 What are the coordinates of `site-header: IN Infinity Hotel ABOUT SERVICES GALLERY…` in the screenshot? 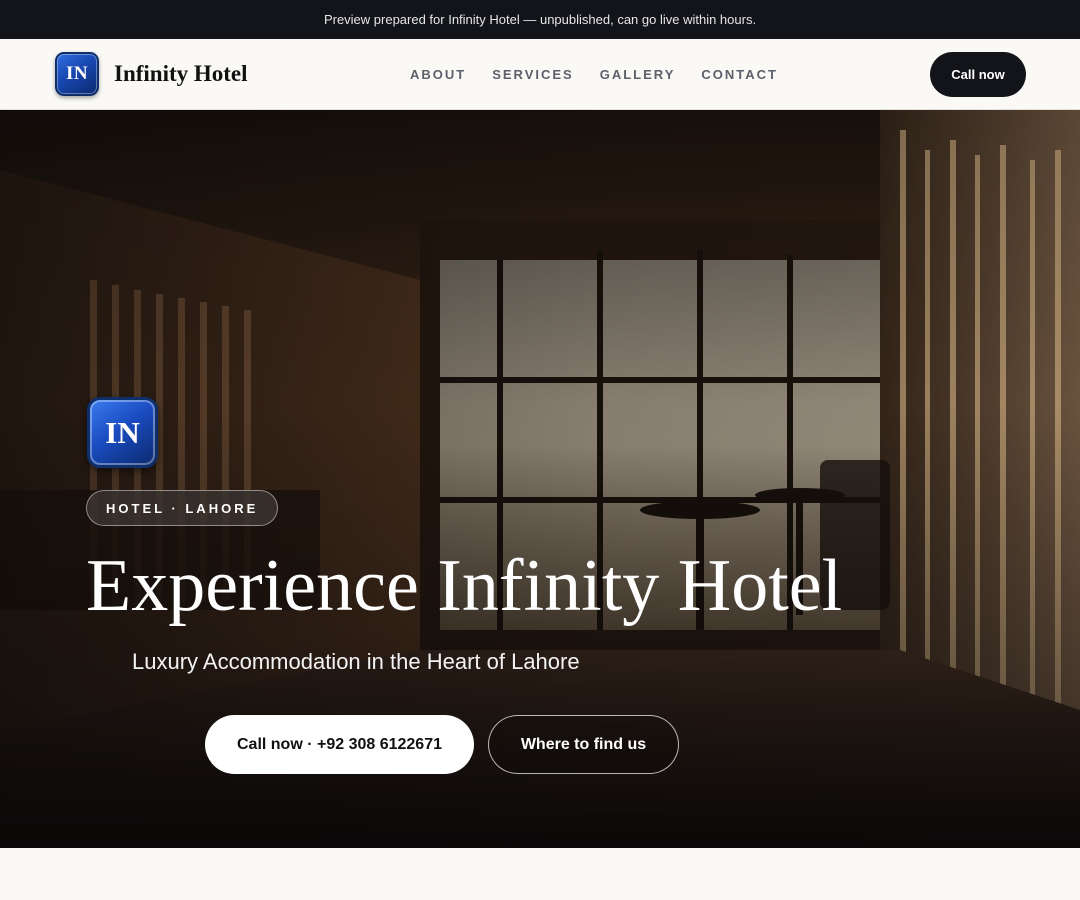 It's located at (540, 74).